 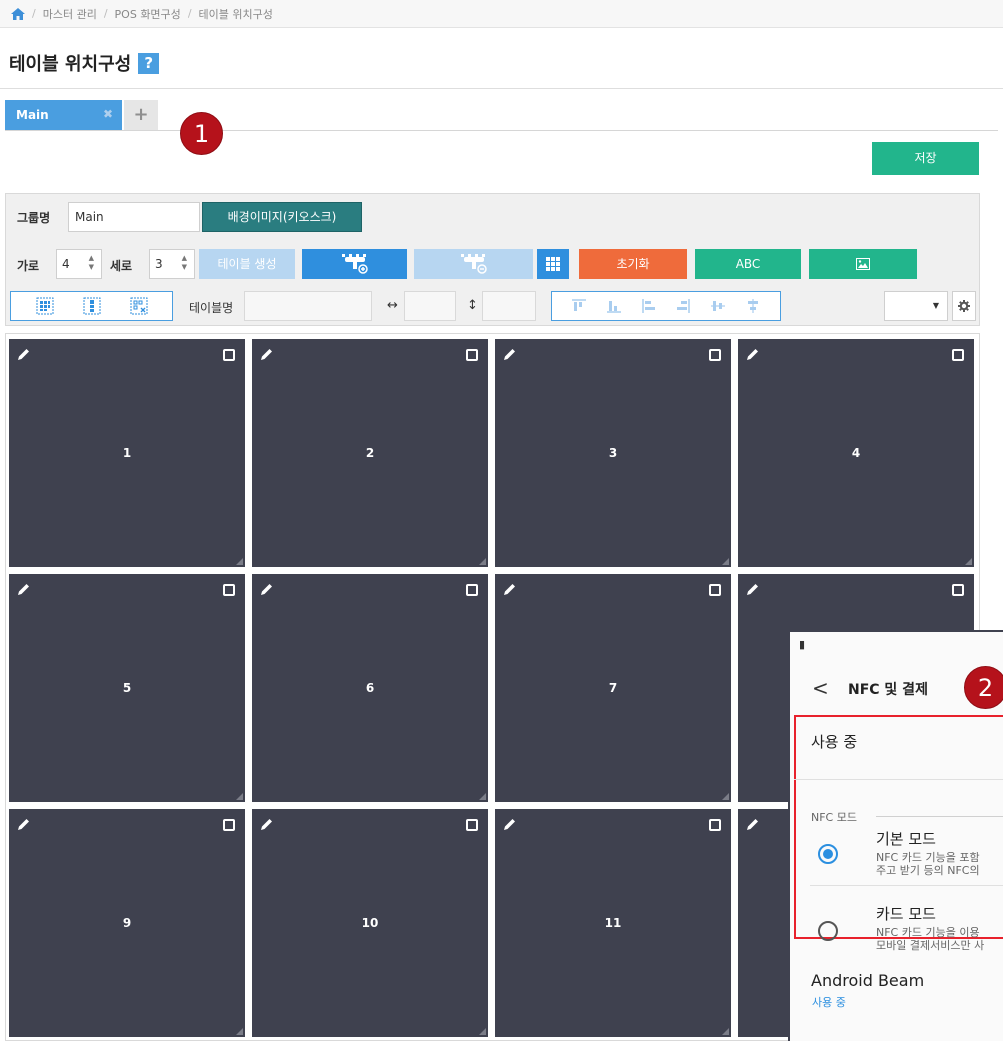 What do you see at coordinates (501, 130) in the screenshot?
I see `tab-divider` at bounding box center [501, 130].